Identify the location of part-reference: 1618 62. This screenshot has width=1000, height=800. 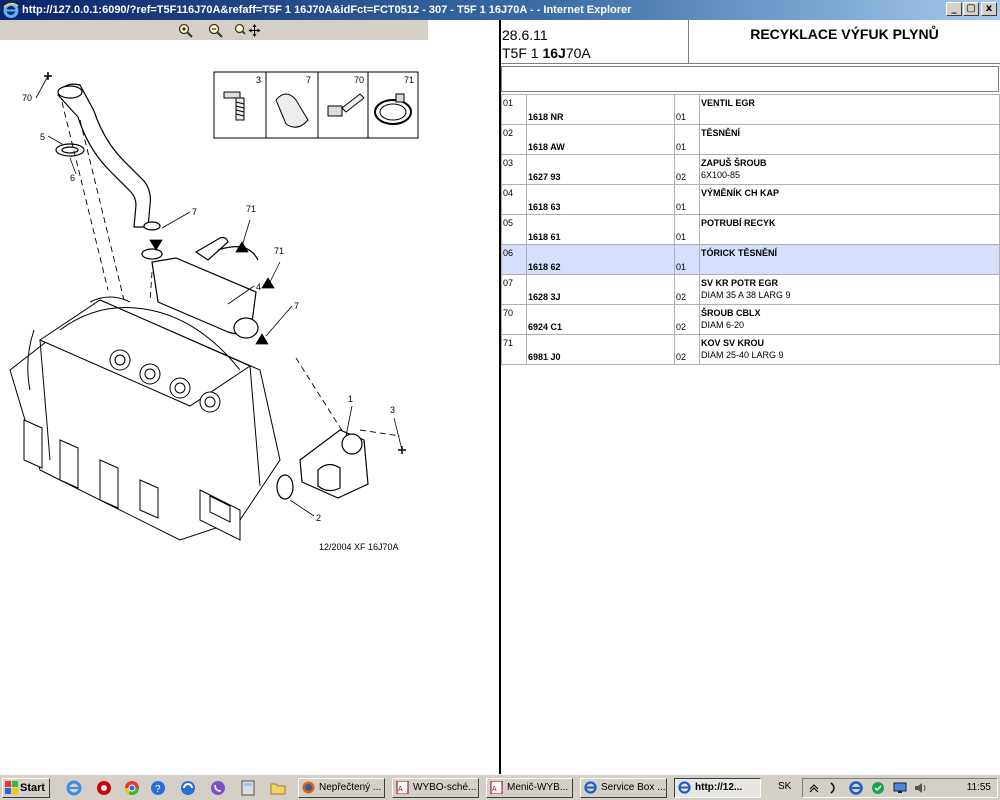
(600, 259).